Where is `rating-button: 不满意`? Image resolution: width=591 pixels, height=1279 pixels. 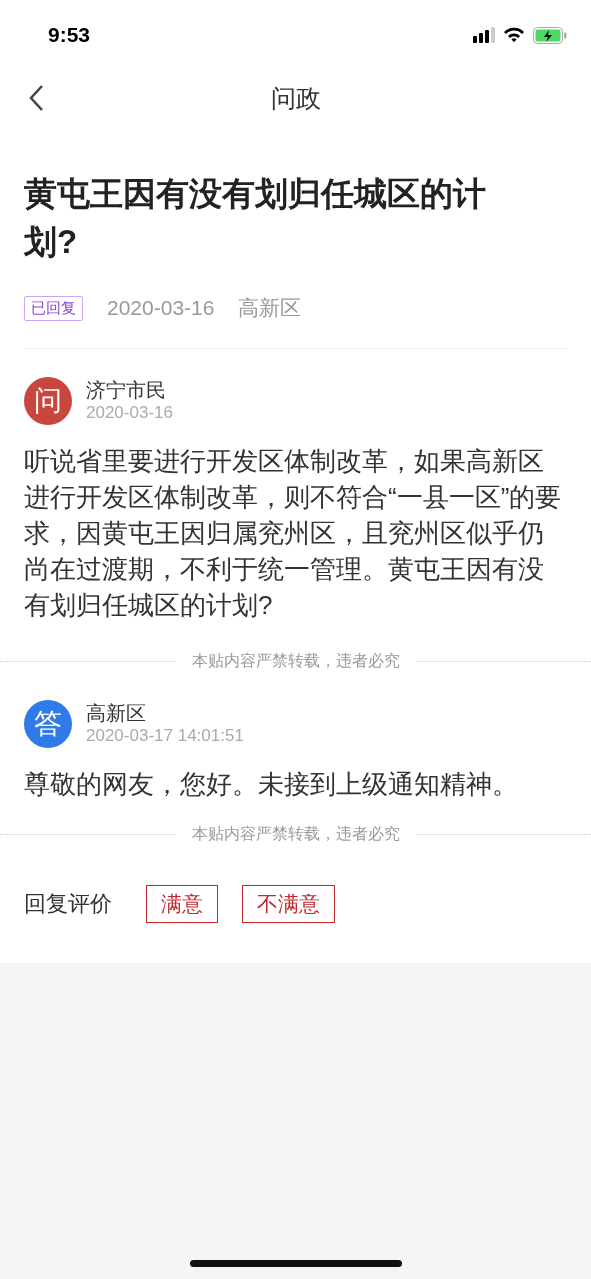
rating-button: 不满意 is located at coordinates (288, 904).